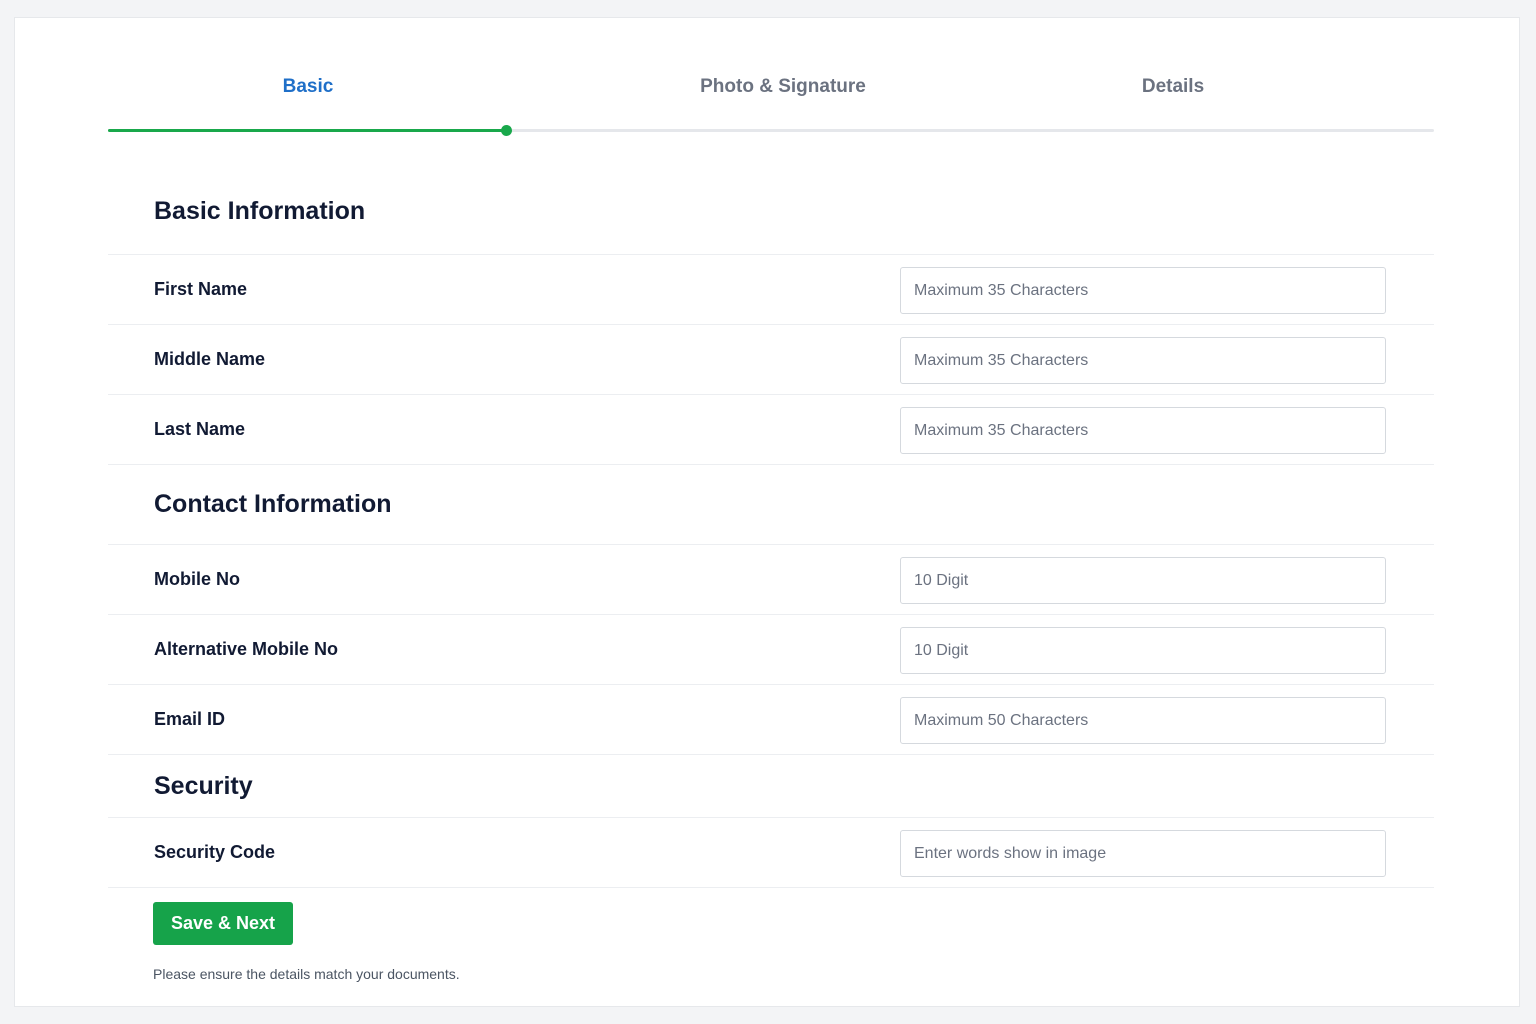 This screenshot has width=1536, height=1024. I want to click on form-actions: Save & Next, so click(771, 916).